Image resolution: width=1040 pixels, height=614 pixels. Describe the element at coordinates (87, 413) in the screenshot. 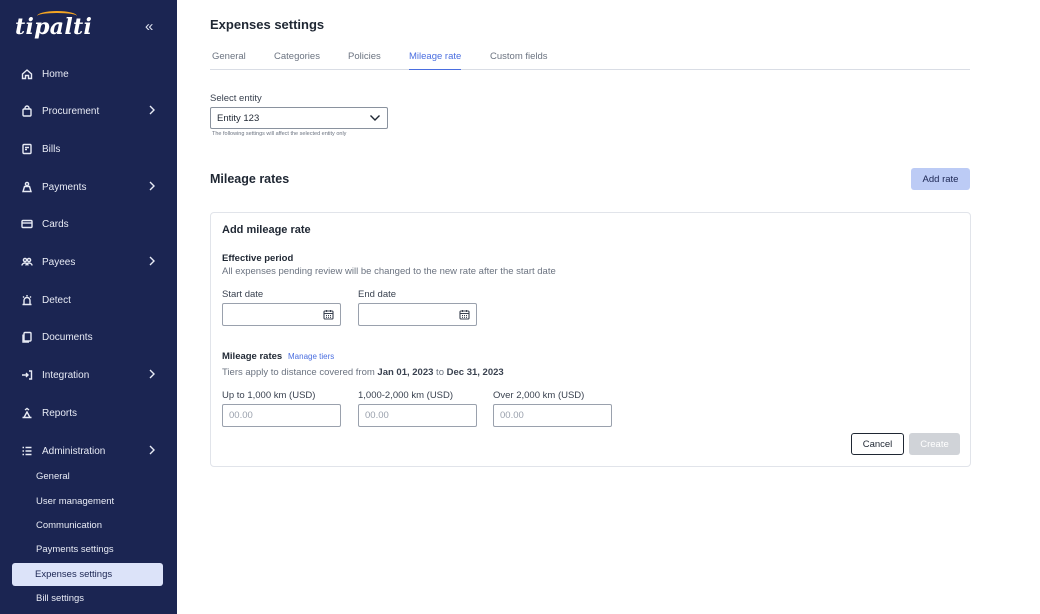

I see `sidebar-item-reports: Reports` at that location.